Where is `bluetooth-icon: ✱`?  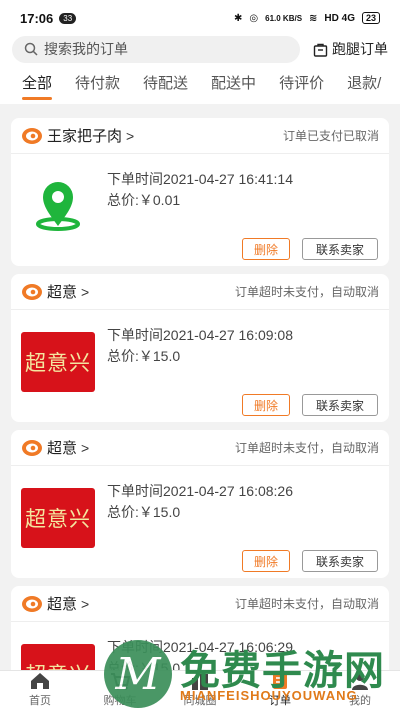
bluetooth-icon: ✱ is located at coordinates (238, 18).